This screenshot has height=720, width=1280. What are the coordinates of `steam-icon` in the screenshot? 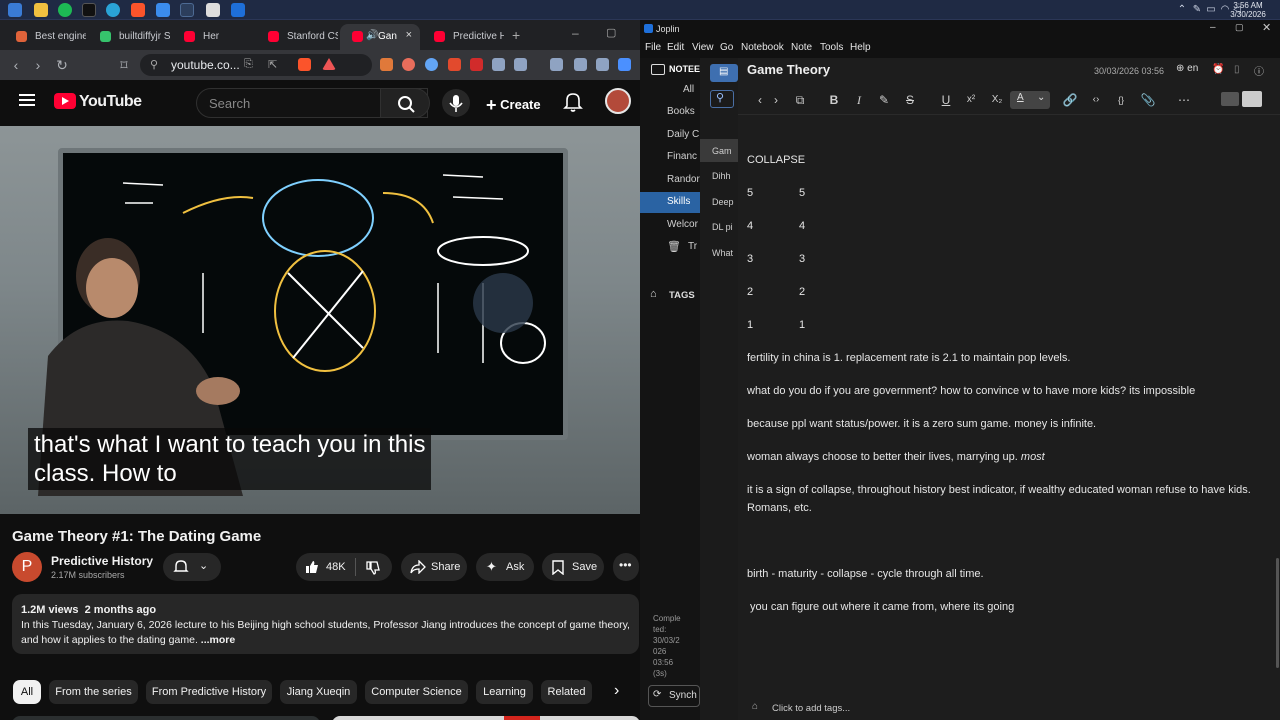 It's located at (187, 10).